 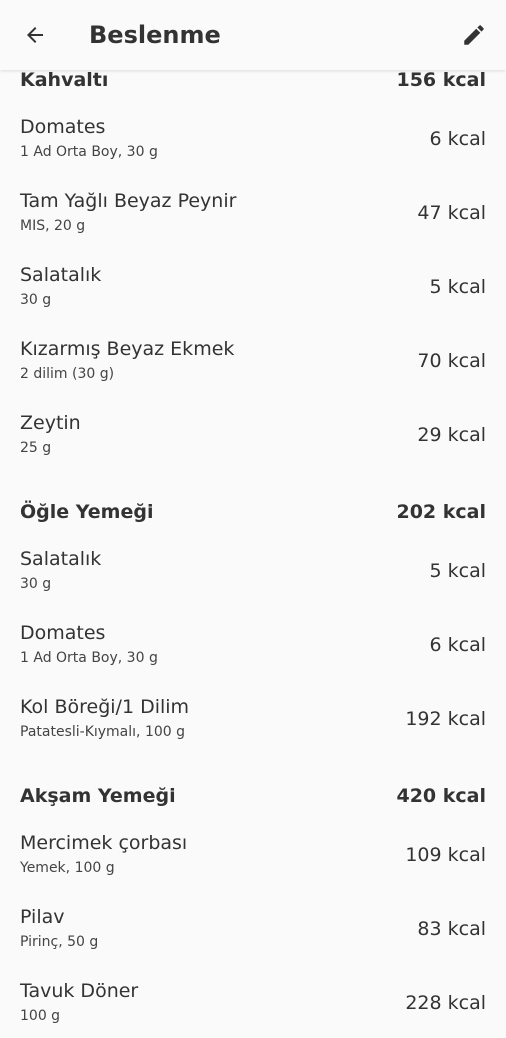 I want to click on food-name: Zeytin, so click(x=50, y=423).